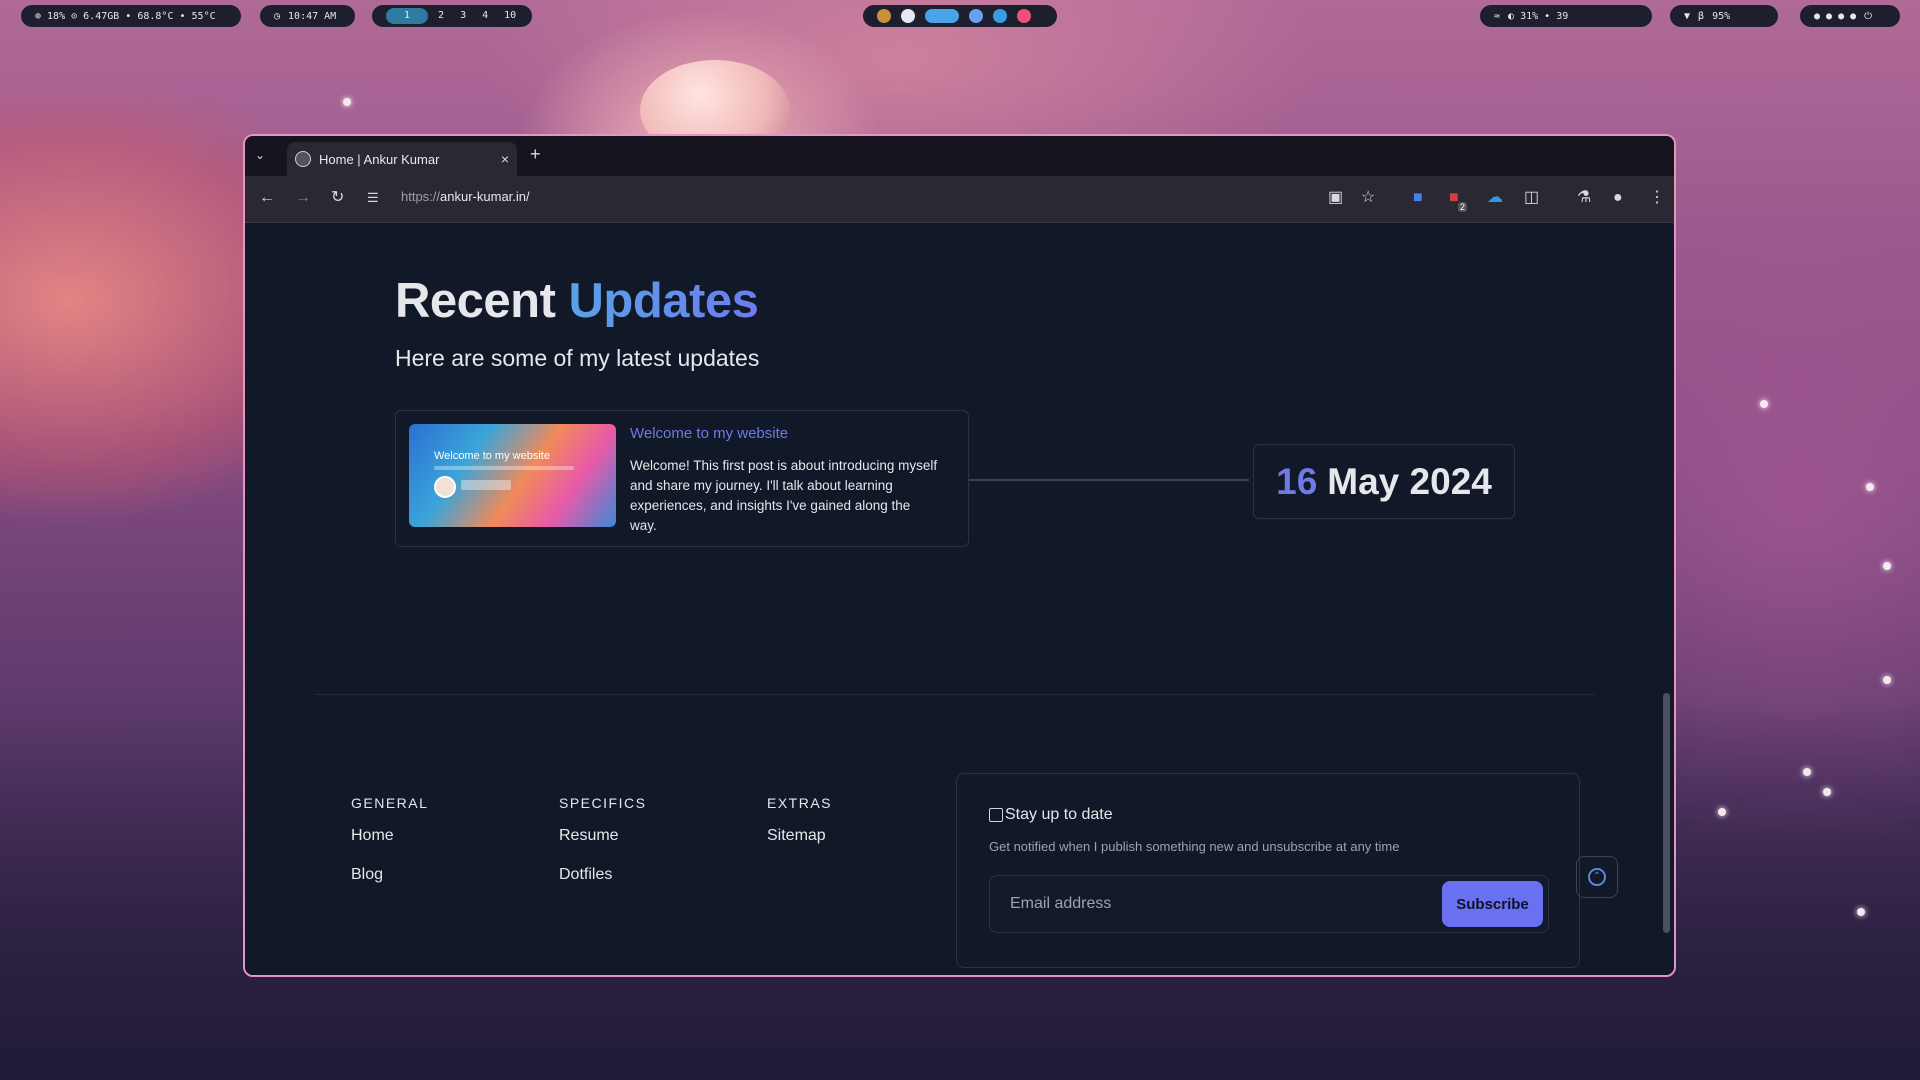 This screenshot has width=1920, height=1080. Describe the element at coordinates (1297, 481) in the screenshot. I see `post-date-day: 16` at that location.